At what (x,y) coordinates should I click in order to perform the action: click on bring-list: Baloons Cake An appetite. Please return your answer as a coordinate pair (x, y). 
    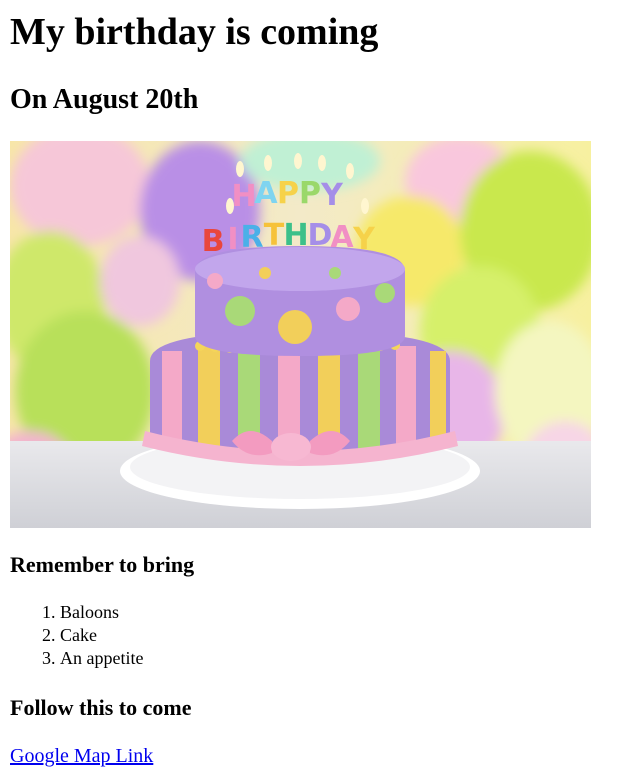
    Looking at the image, I should click on (76, 635).